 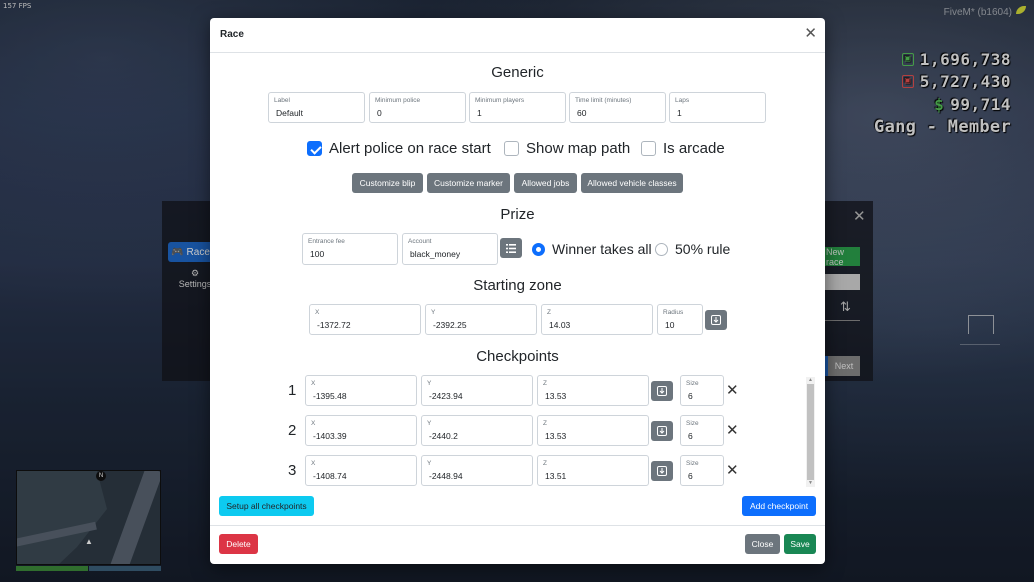 What do you see at coordinates (433, 312) in the screenshot?
I see `start-y-label: Y` at bounding box center [433, 312].